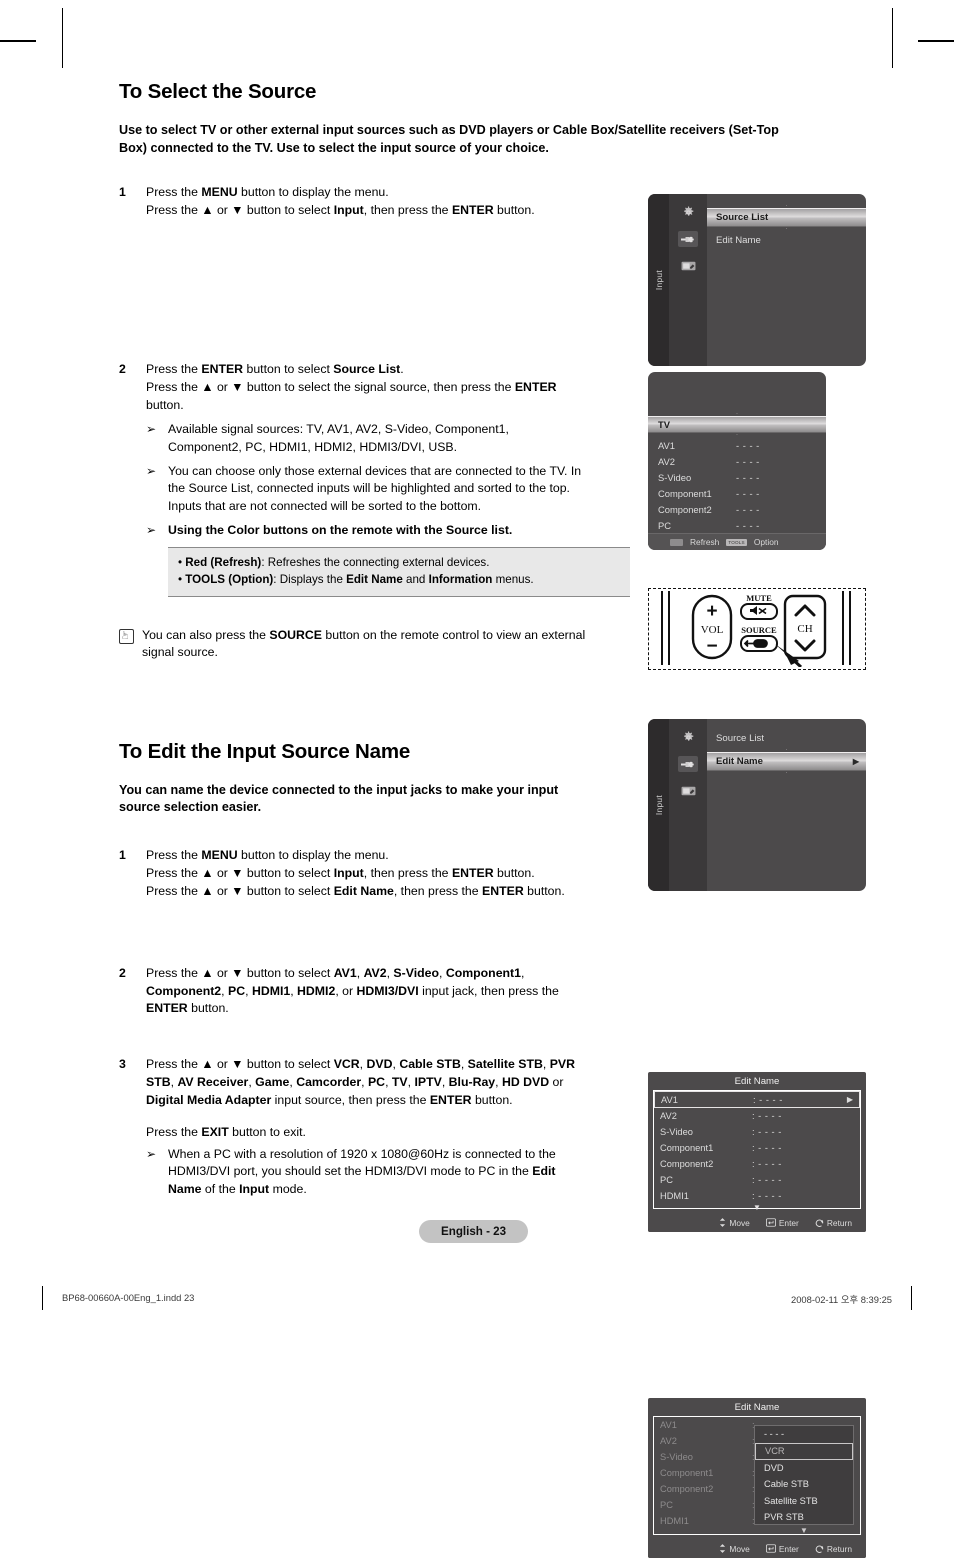  I want to click on return-hint: Return, so click(833, 1549).